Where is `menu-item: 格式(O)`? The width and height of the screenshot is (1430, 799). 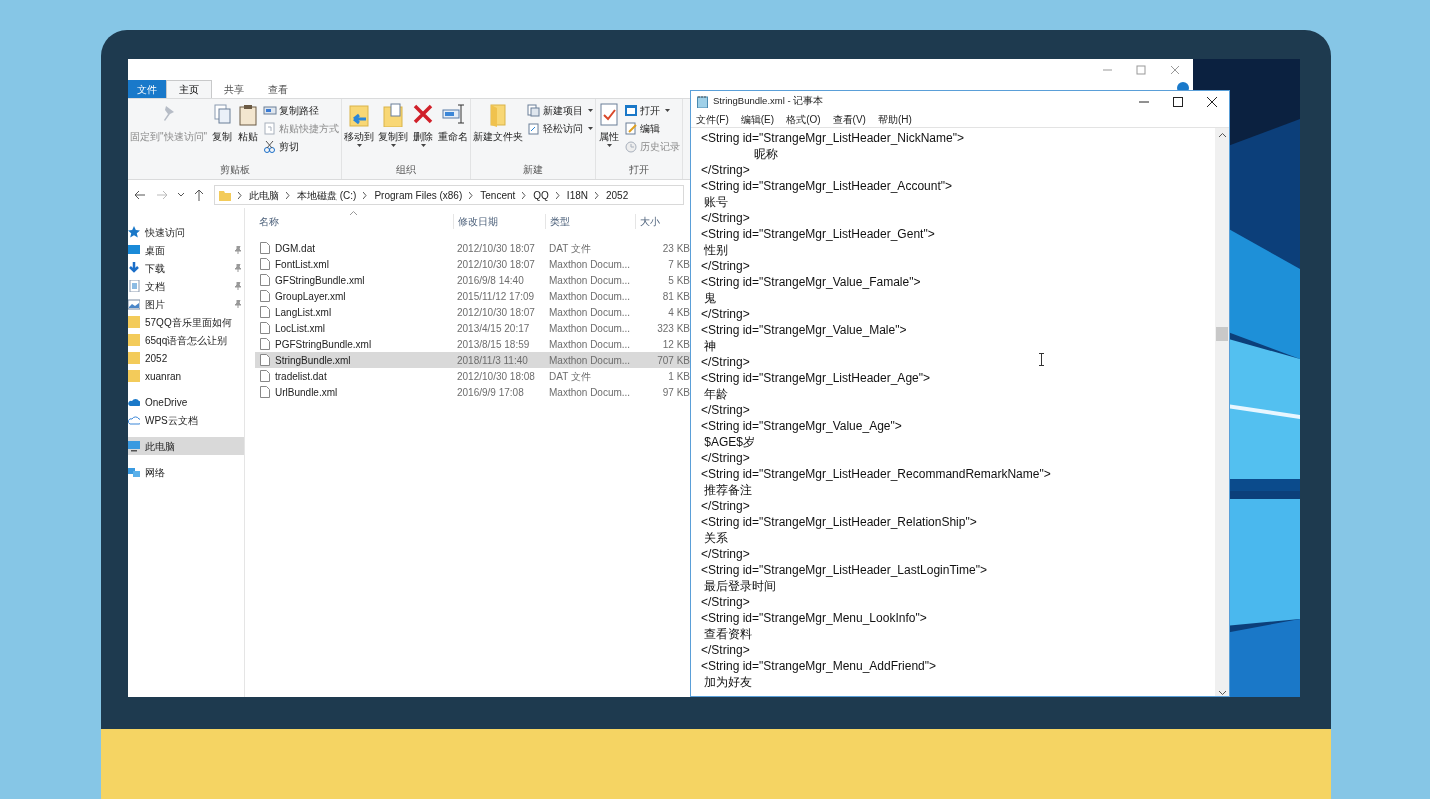
menu-item: 格式(O) is located at coordinates (803, 119).